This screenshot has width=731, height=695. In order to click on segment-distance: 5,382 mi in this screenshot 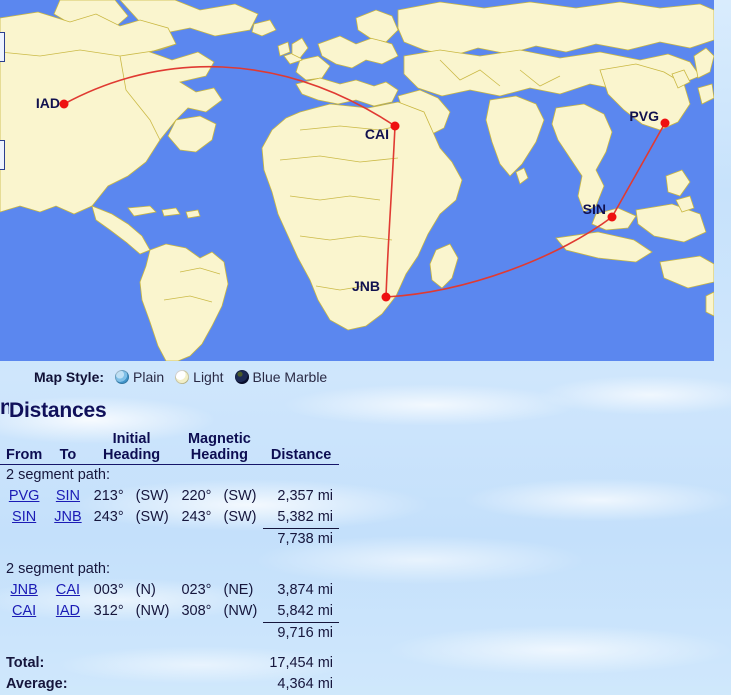, I will do `click(301, 518)`.